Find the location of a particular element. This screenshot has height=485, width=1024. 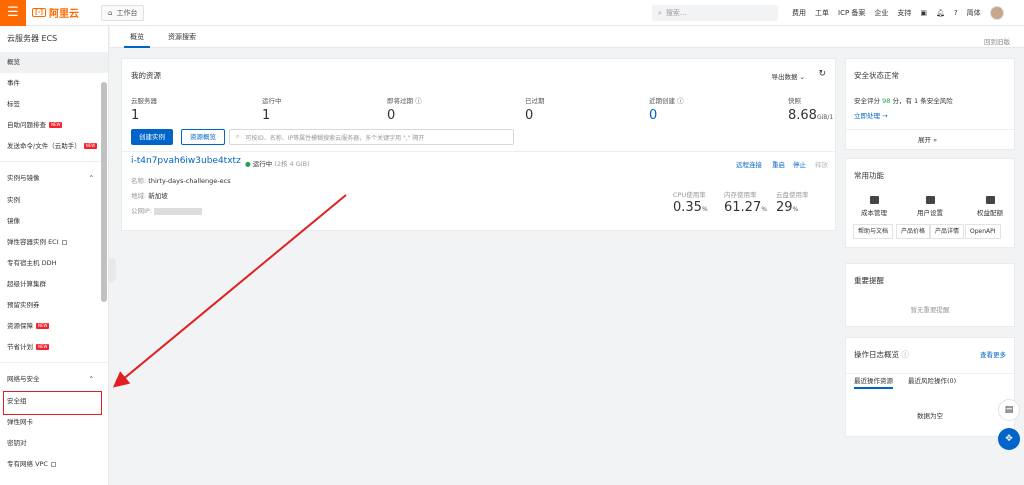

bell-icon: 🔔︎ is located at coordinates (940, 13).